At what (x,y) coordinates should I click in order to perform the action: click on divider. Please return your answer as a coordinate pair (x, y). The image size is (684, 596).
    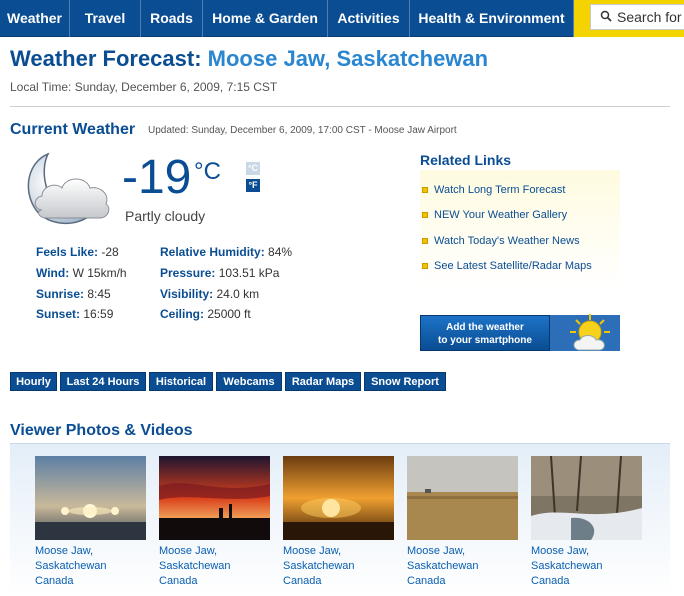
    Looking at the image, I should click on (340, 106).